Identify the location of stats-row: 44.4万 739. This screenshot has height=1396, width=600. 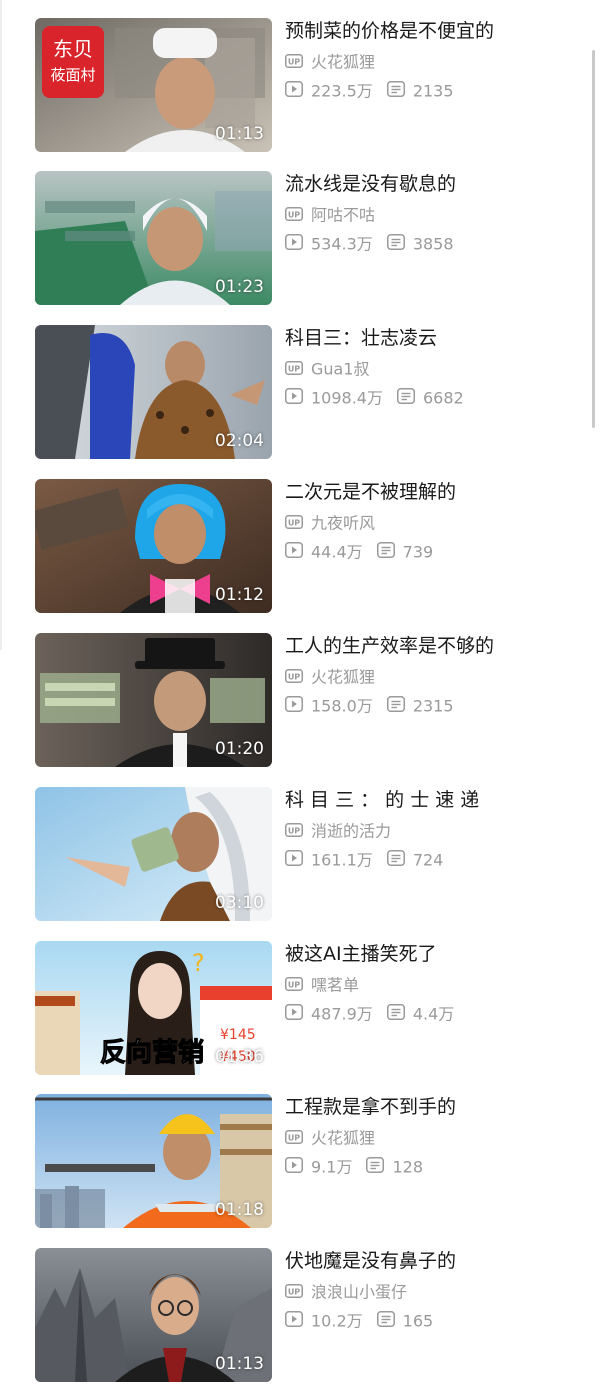
(359, 552).